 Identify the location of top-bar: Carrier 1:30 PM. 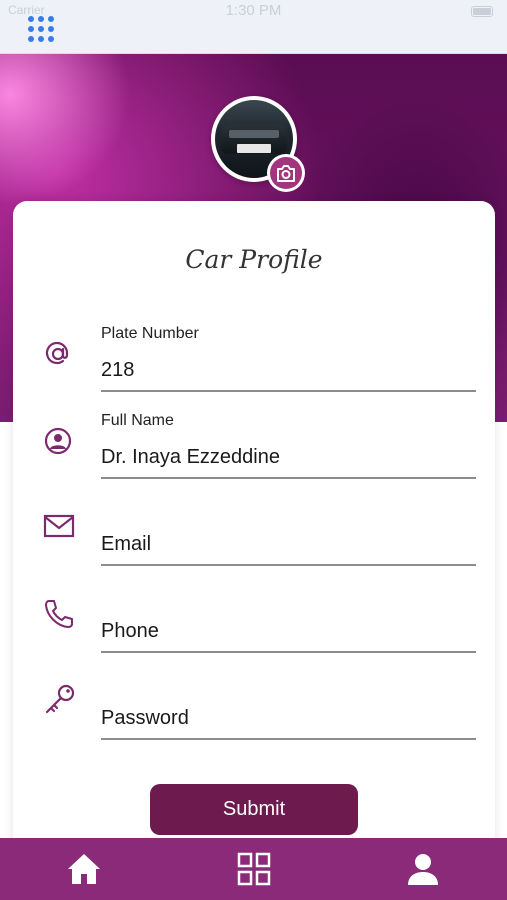
(253, 27).